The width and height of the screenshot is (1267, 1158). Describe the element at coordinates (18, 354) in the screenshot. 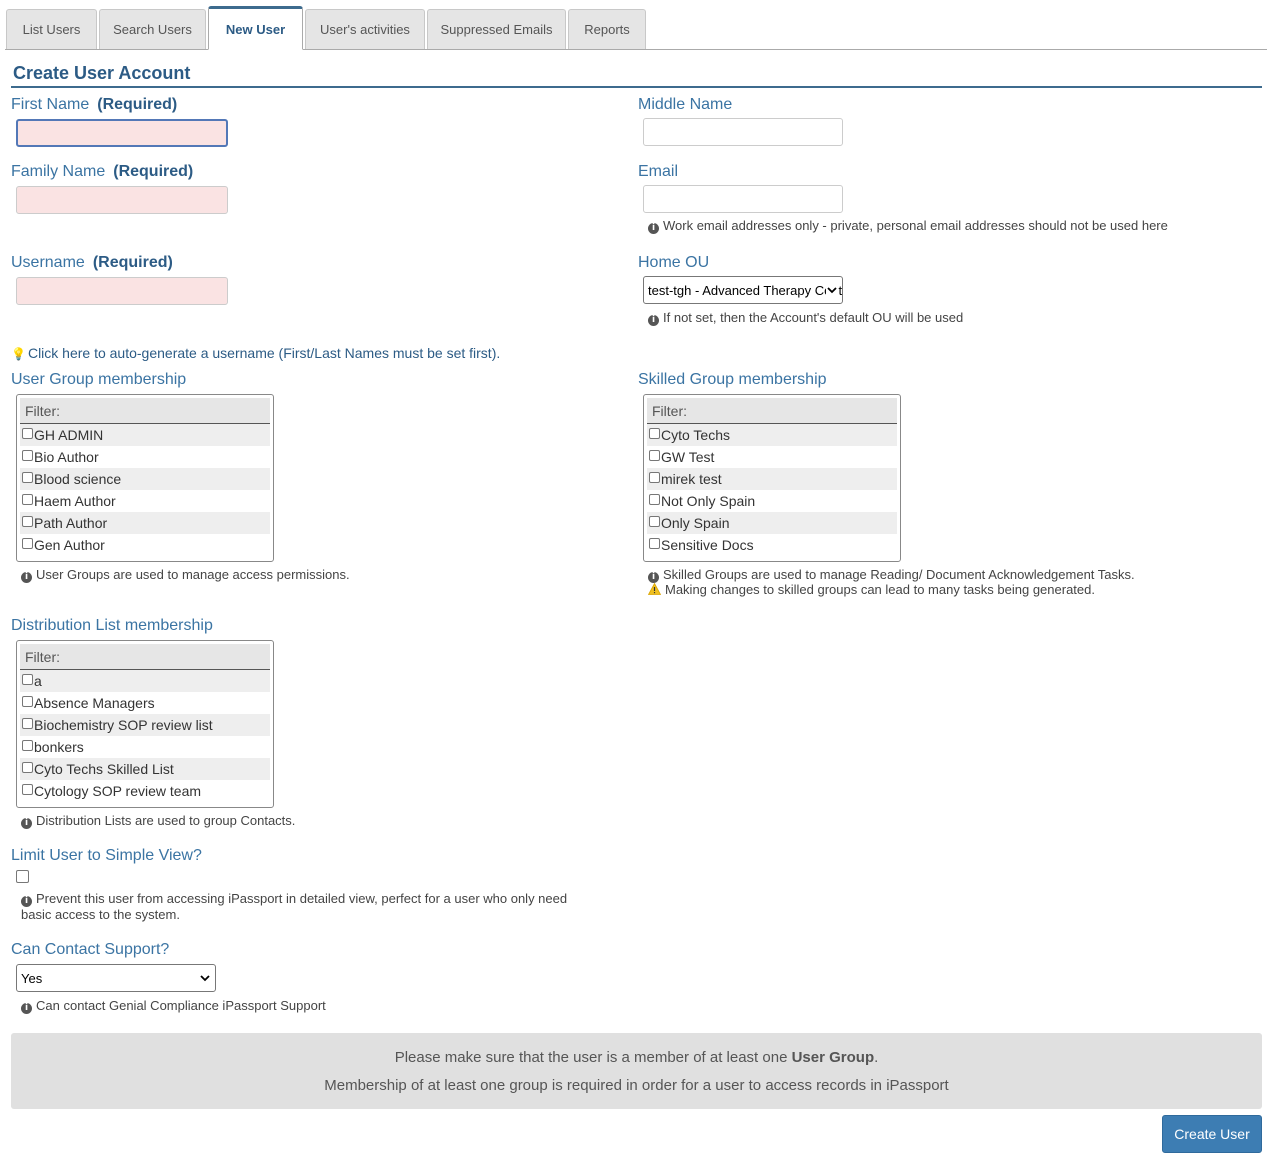

I see `lightbulb-icon: 💡` at that location.